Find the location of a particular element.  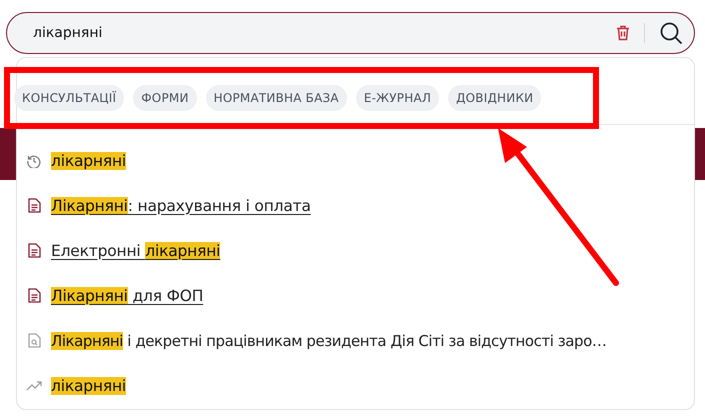

category-chip: ФОРМИ is located at coordinates (165, 98).